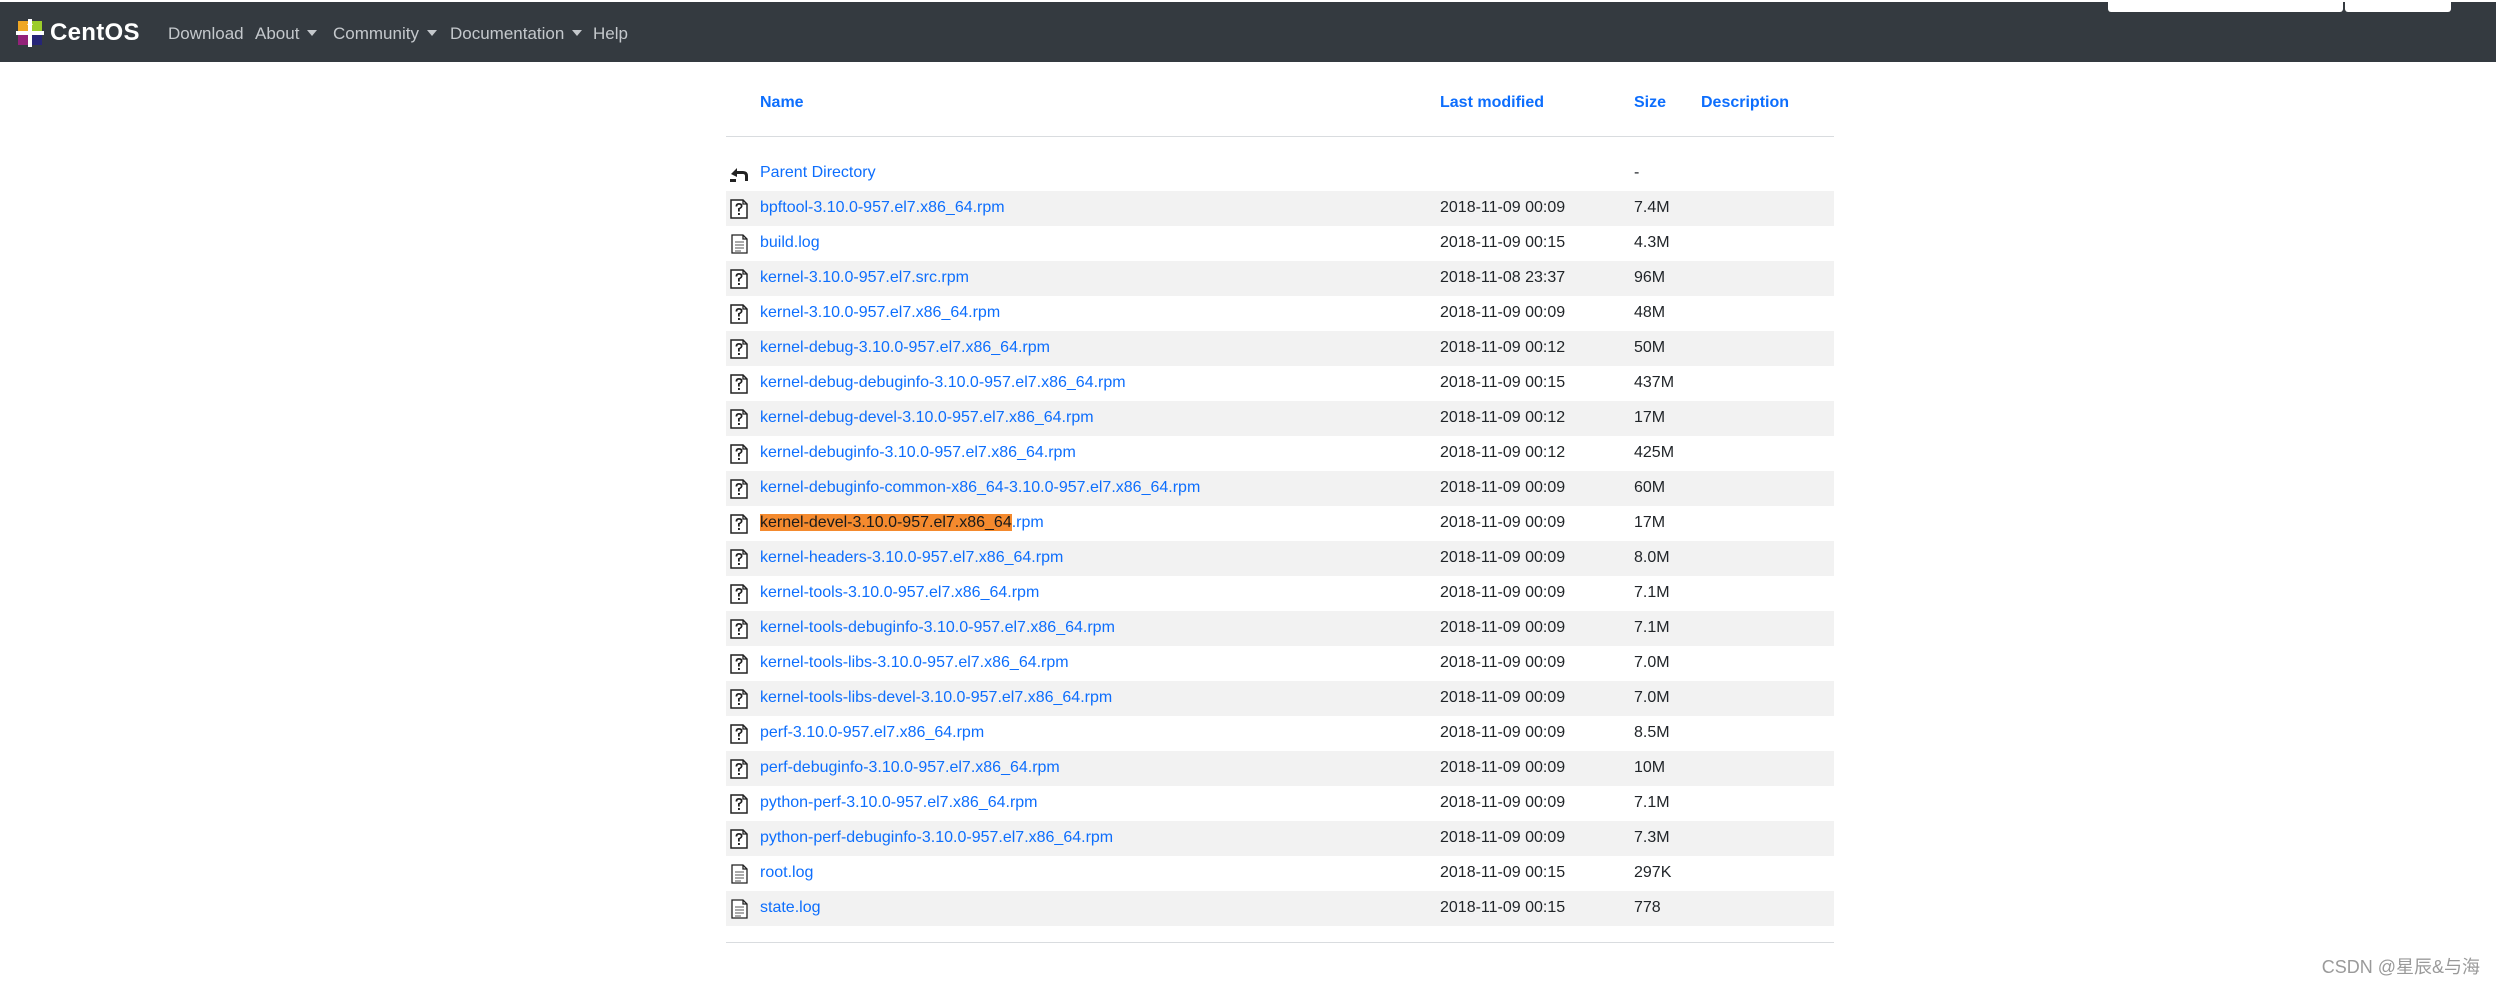 Image resolution: width=2496 pixels, height=991 pixels. Describe the element at coordinates (1492, 103) in the screenshot. I see `column-header-last-modified: Last modified` at that location.